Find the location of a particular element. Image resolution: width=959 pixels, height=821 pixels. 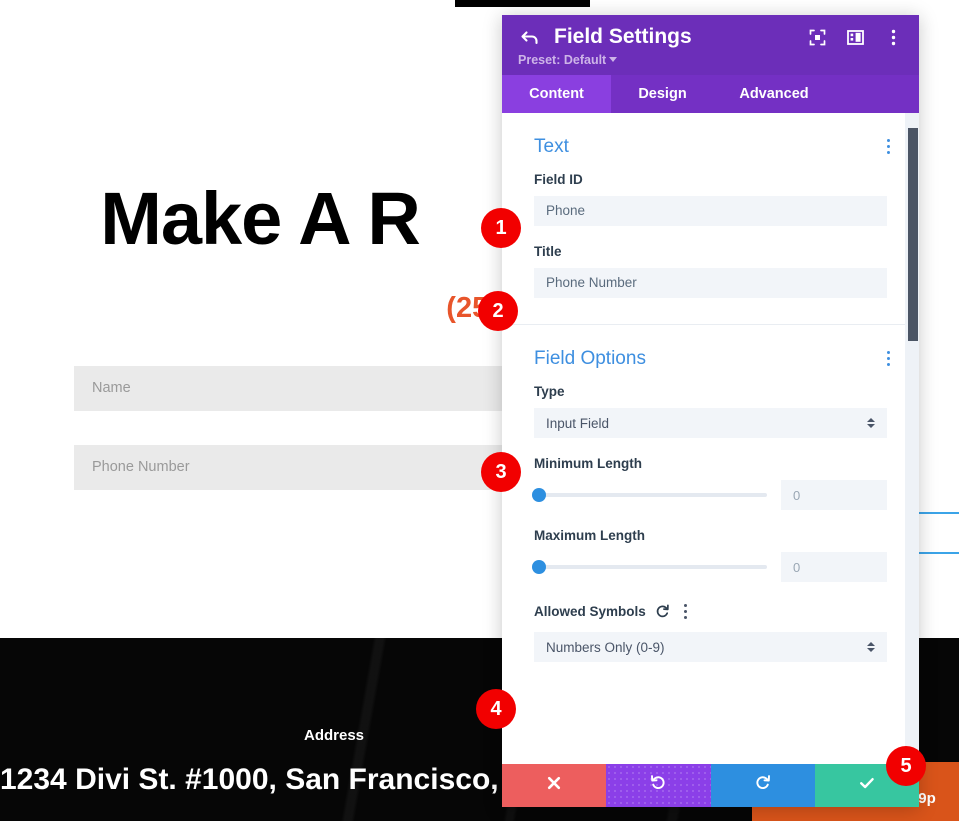

cancel-button is located at coordinates (554, 785).